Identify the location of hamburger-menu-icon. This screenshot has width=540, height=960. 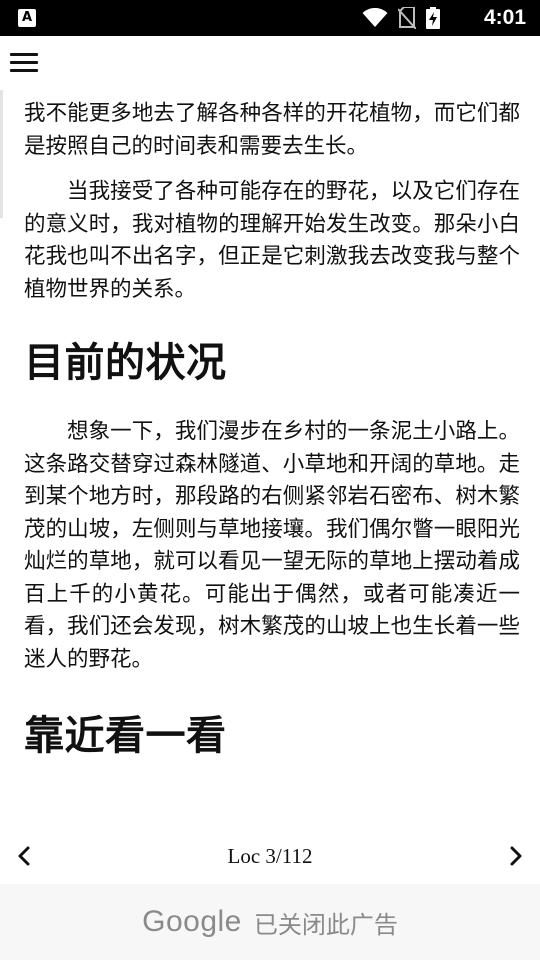
(24, 63).